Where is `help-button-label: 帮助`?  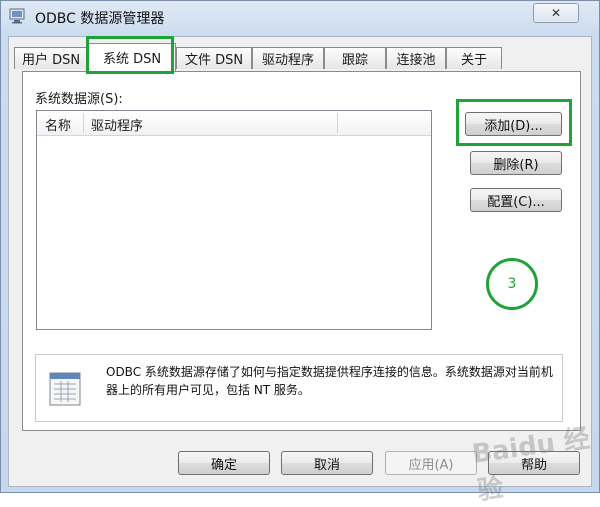 help-button-label: 帮助 is located at coordinates (533, 465).